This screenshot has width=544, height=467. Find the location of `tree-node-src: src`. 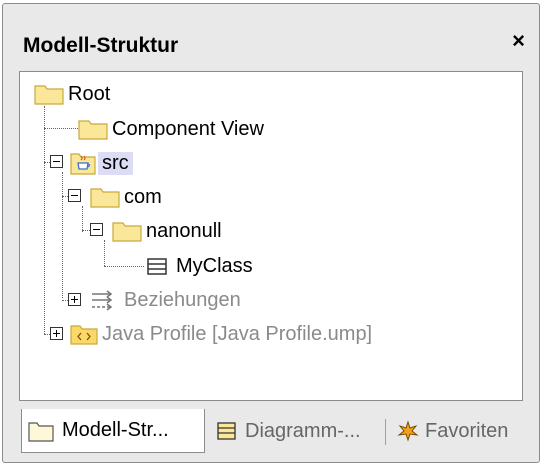

tree-node-src: src is located at coordinates (101, 163).